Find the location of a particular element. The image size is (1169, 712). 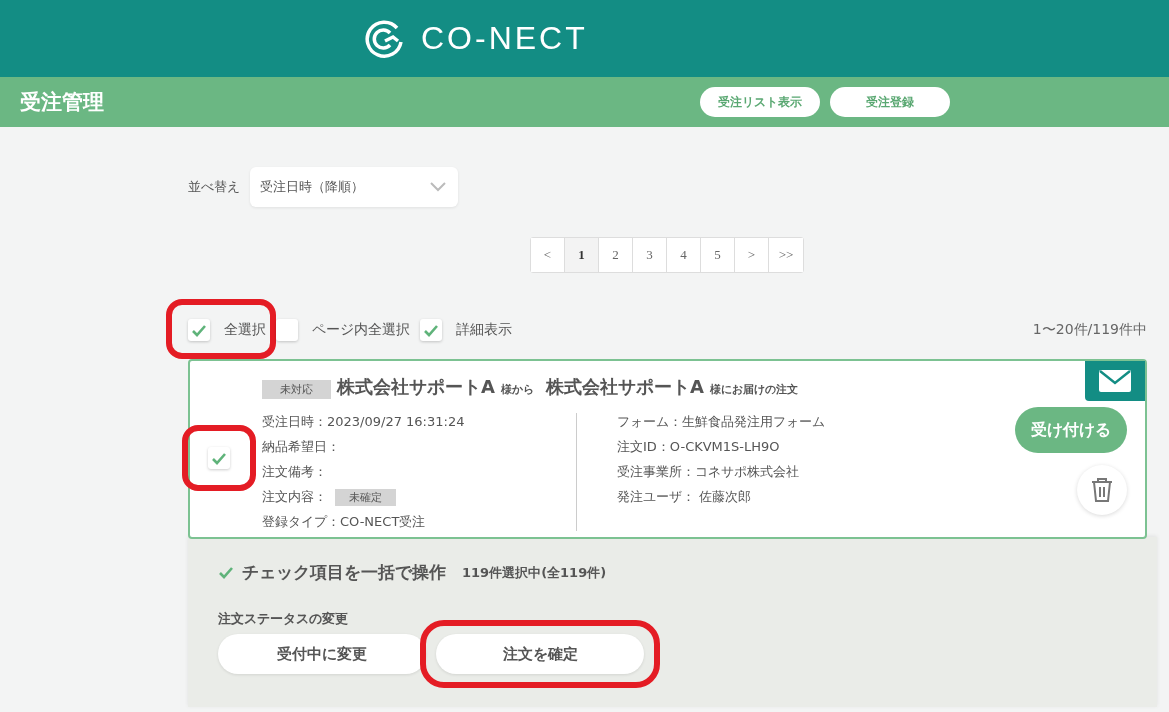

selected-count: 119件選択中(全119件) is located at coordinates (534, 572).